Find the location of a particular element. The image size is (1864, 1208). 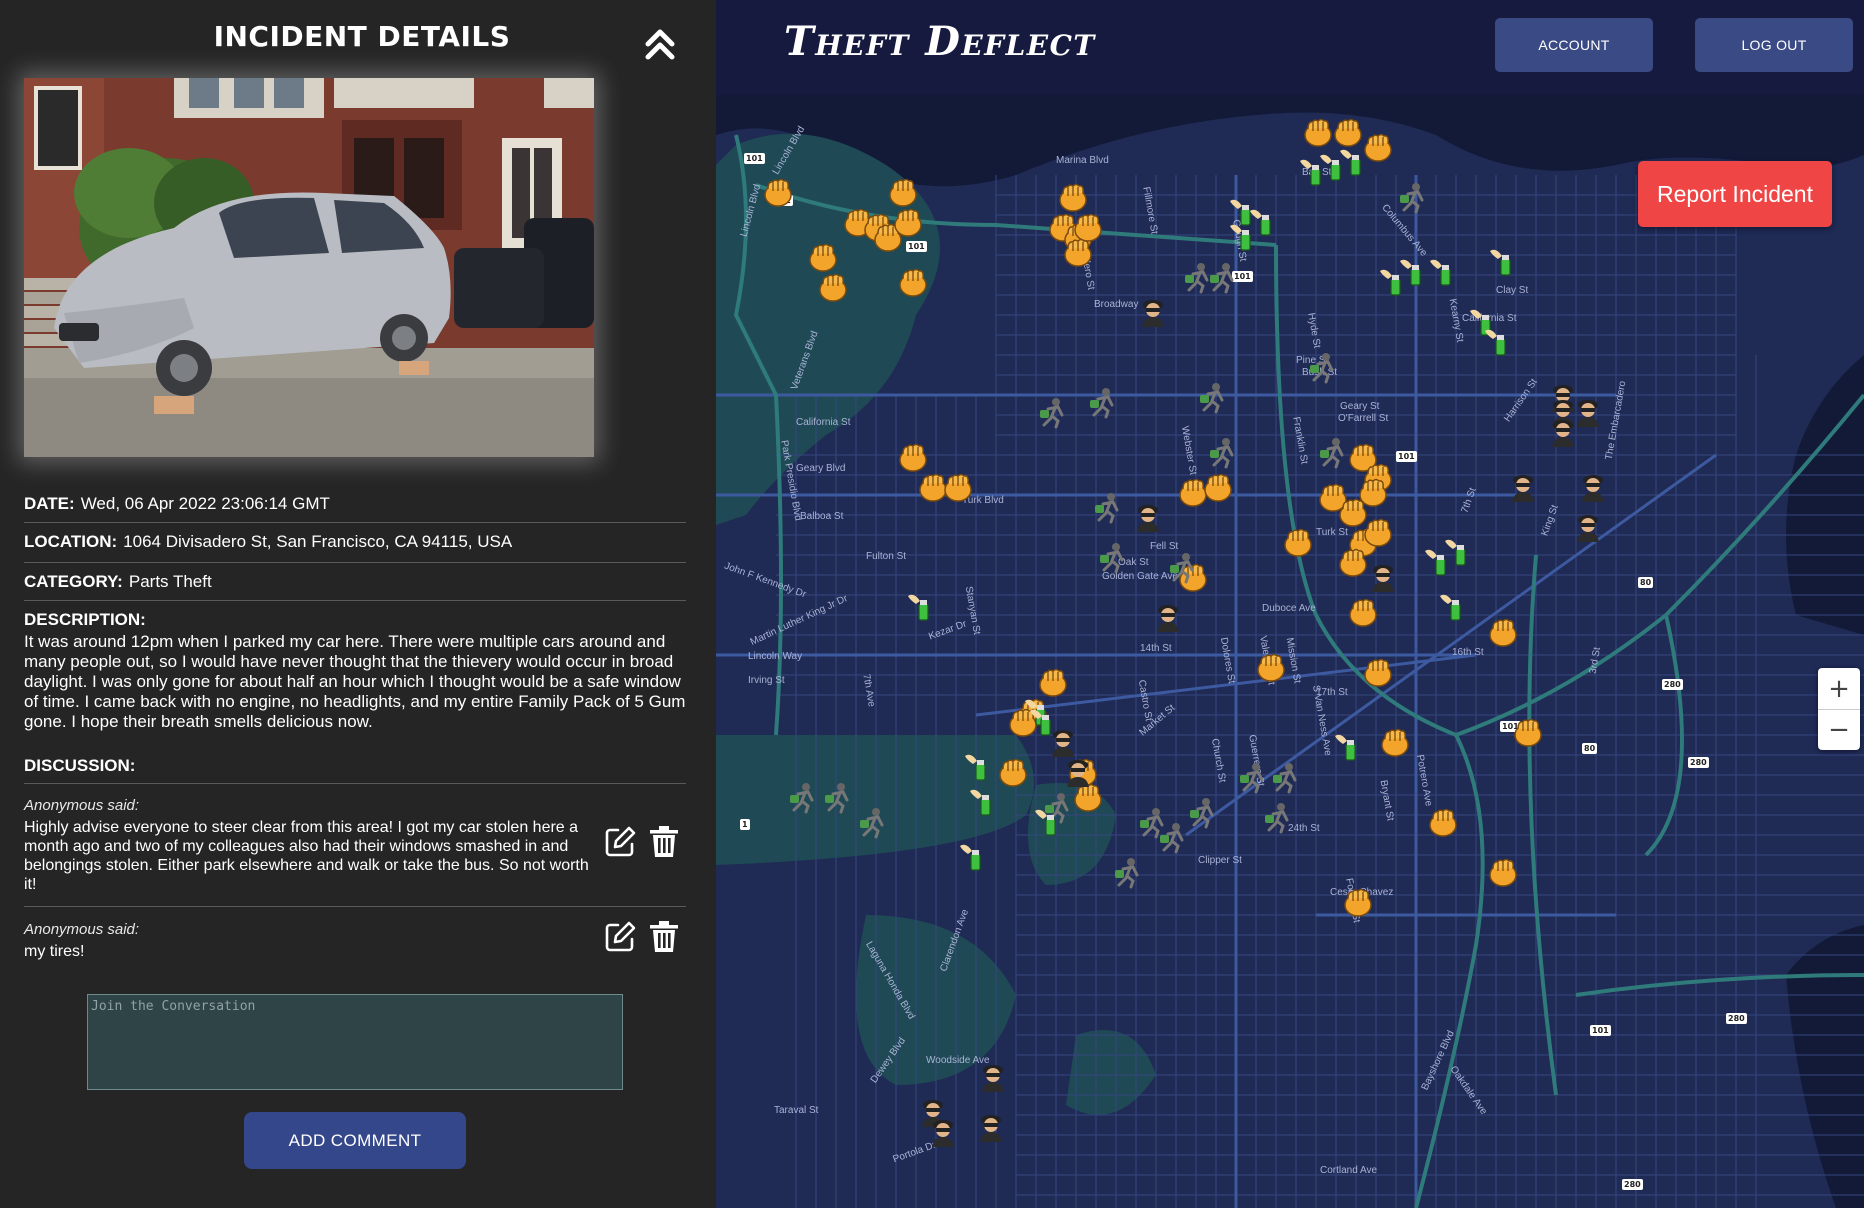

date-value: Wed, 06 Apr 2022 23:06:14 GMT is located at coordinates (205, 503).